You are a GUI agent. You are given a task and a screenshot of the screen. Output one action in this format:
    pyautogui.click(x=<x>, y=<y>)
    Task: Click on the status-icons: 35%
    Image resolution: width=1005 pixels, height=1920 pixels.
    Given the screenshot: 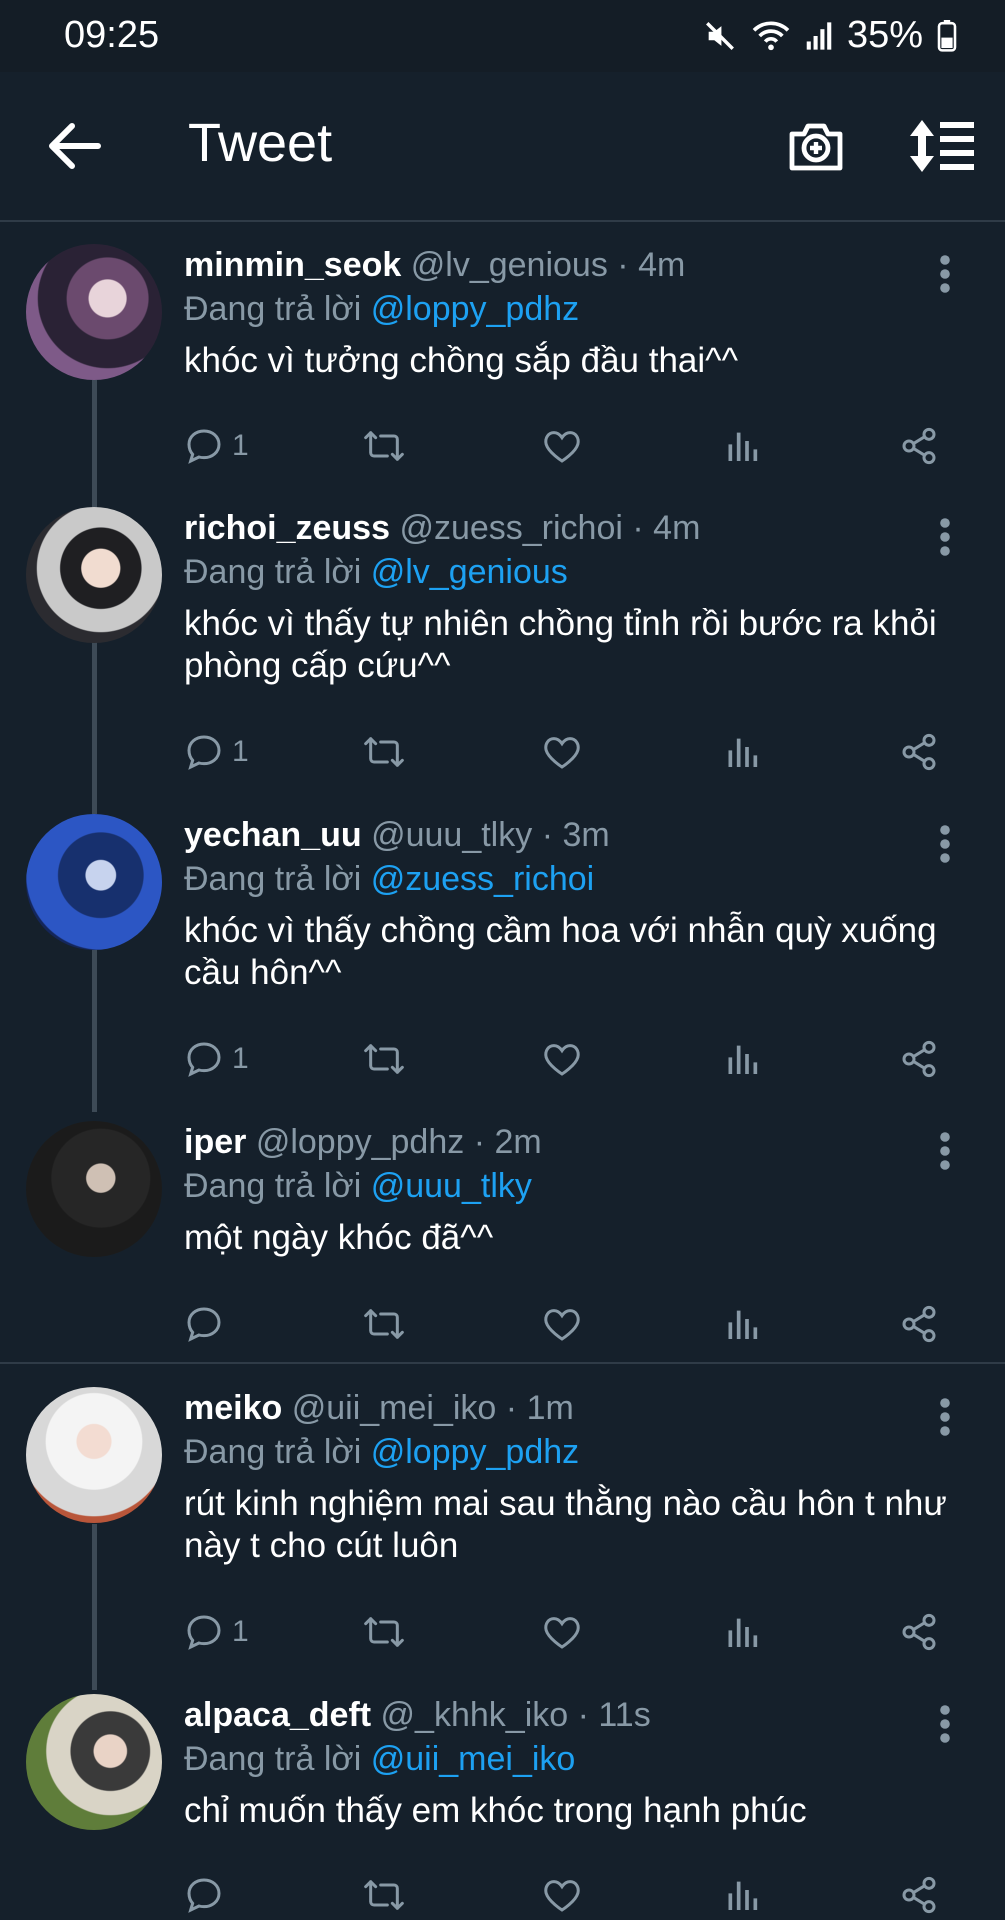 What is the action you would take?
    pyautogui.click(x=830, y=35)
    